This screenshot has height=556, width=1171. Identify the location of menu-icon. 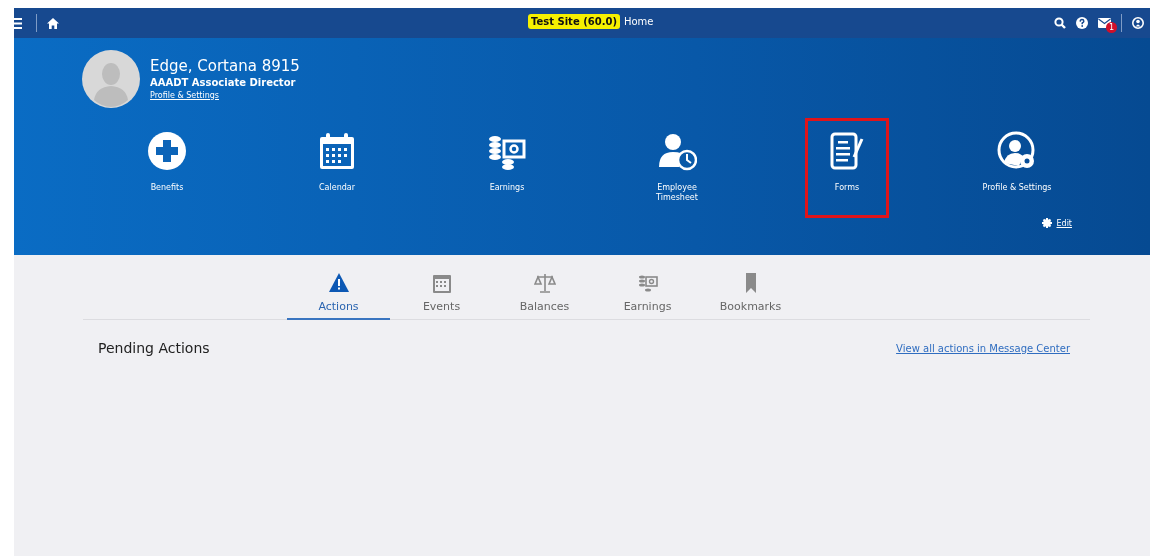
(18, 23).